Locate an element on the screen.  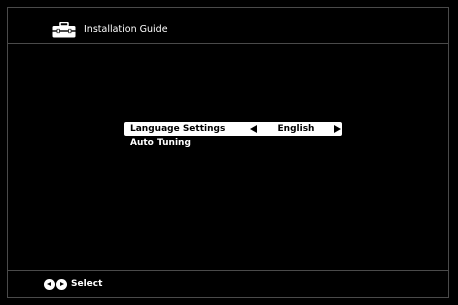
menu-item-label: Auto Tuning is located at coordinates (160, 143).